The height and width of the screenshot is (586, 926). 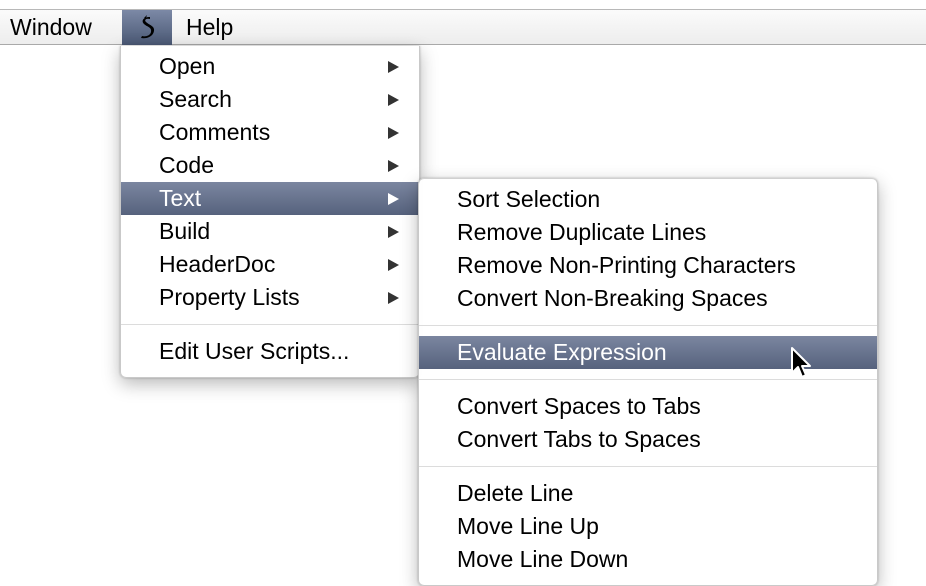 I want to click on menu-item-label: HeaderDoc, so click(x=217, y=264).